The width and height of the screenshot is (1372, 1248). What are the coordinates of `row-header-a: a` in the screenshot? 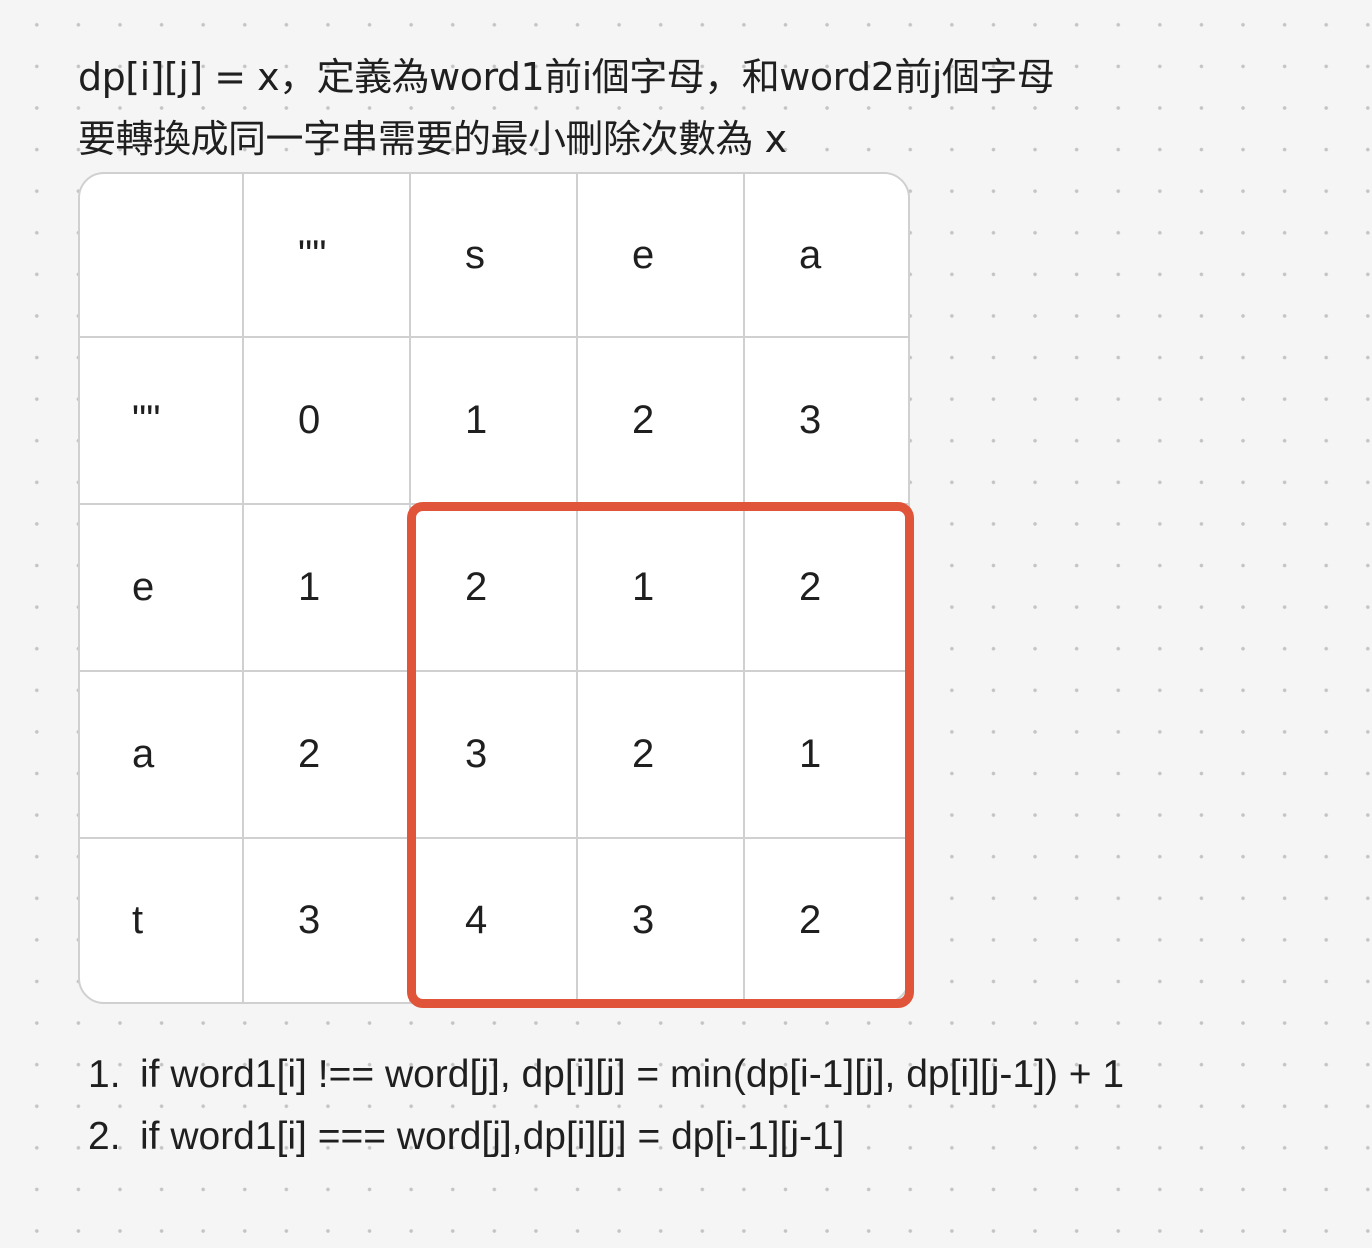 It's located at (162, 755).